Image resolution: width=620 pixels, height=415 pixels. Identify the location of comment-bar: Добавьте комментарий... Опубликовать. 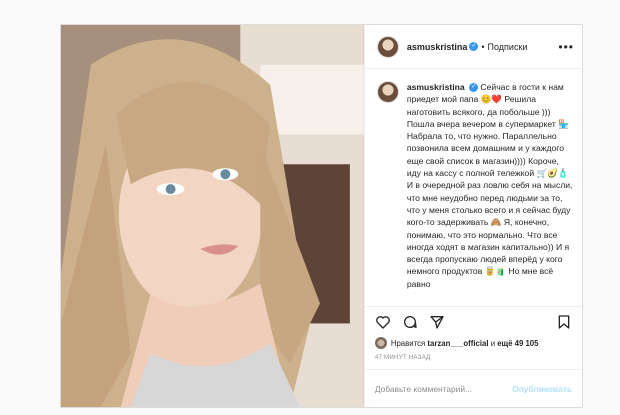
(473, 388).